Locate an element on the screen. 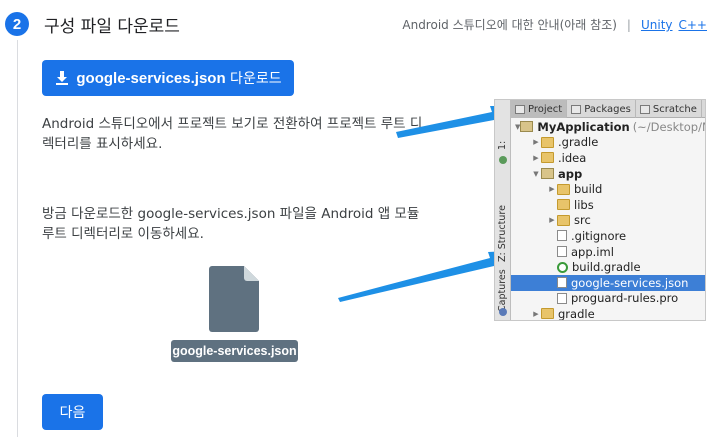  expand-down-icon: ▼ is located at coordinates (536, 174).